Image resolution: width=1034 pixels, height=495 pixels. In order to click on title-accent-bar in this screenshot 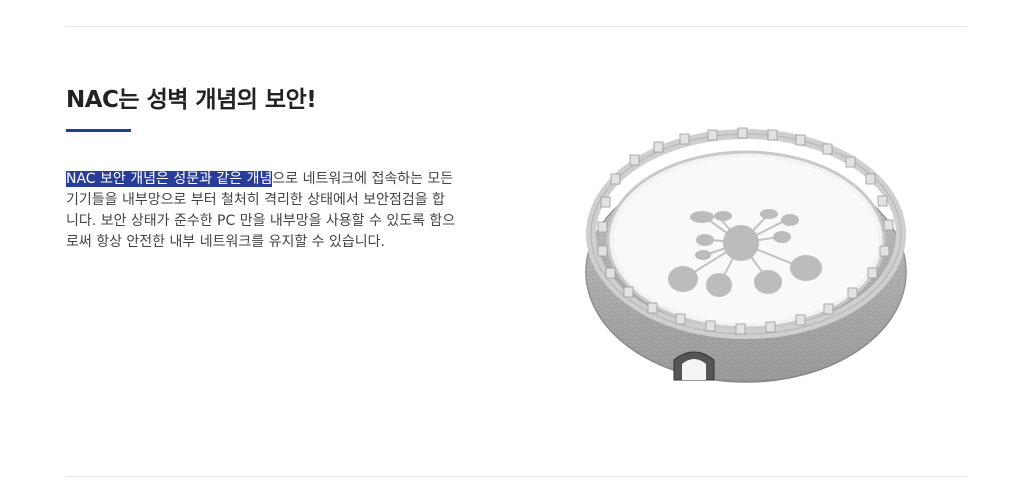, I will do `click(98, 130)`.